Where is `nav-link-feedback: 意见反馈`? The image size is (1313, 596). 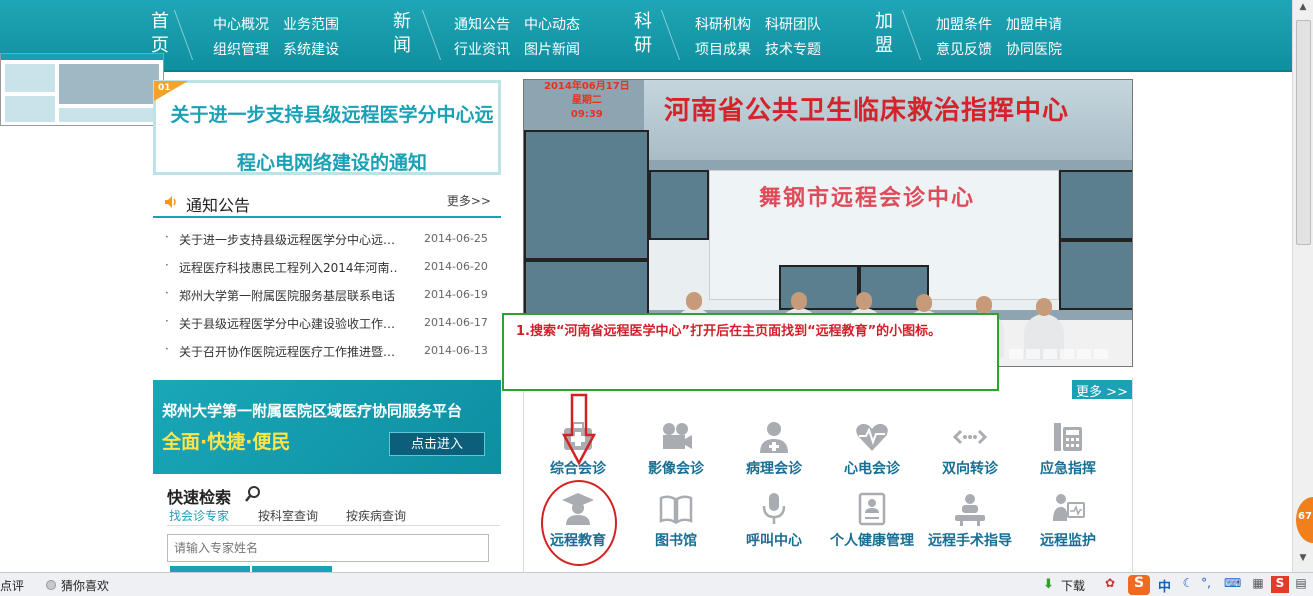
nav-link-feedback: 意见反馈 is located at coordinates (964, 49).